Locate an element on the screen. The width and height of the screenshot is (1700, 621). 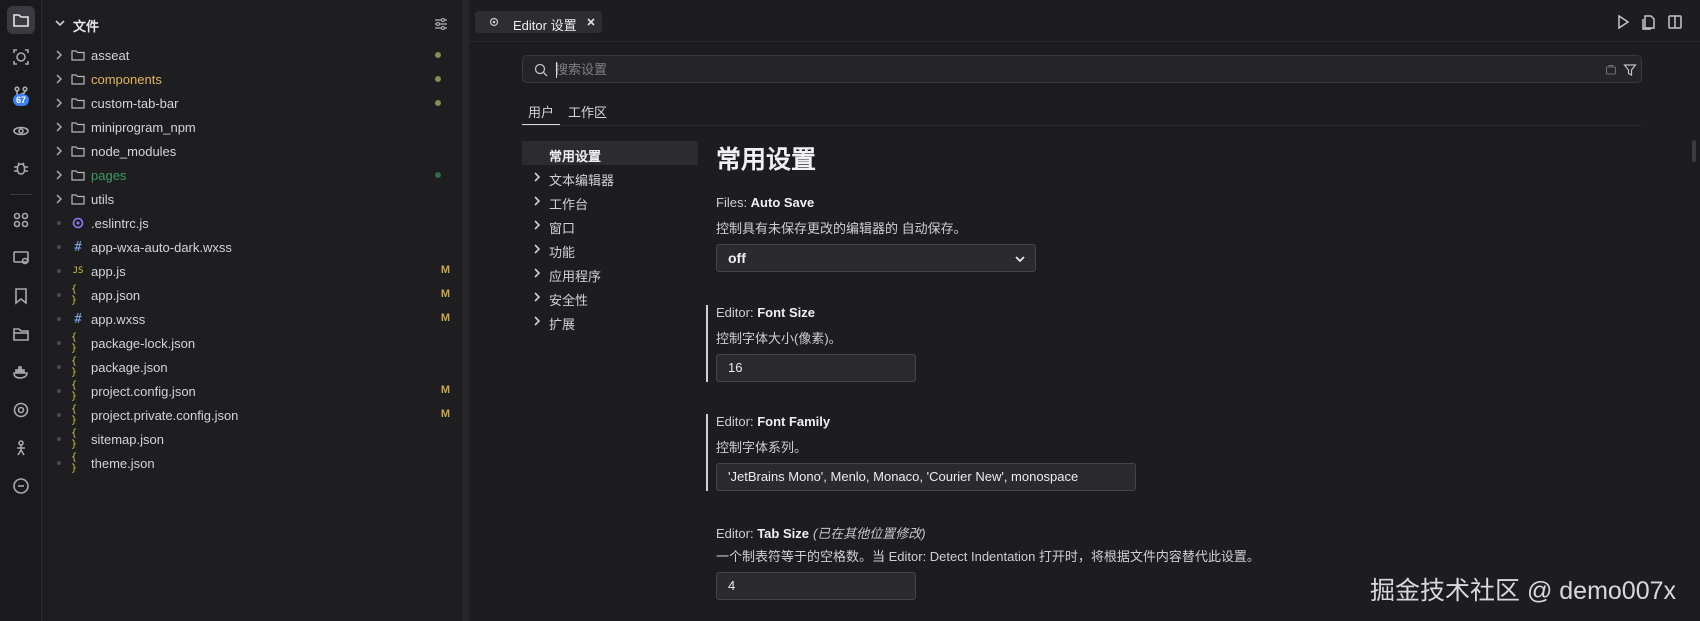
panel-sash is located at coordinates (465, 310).